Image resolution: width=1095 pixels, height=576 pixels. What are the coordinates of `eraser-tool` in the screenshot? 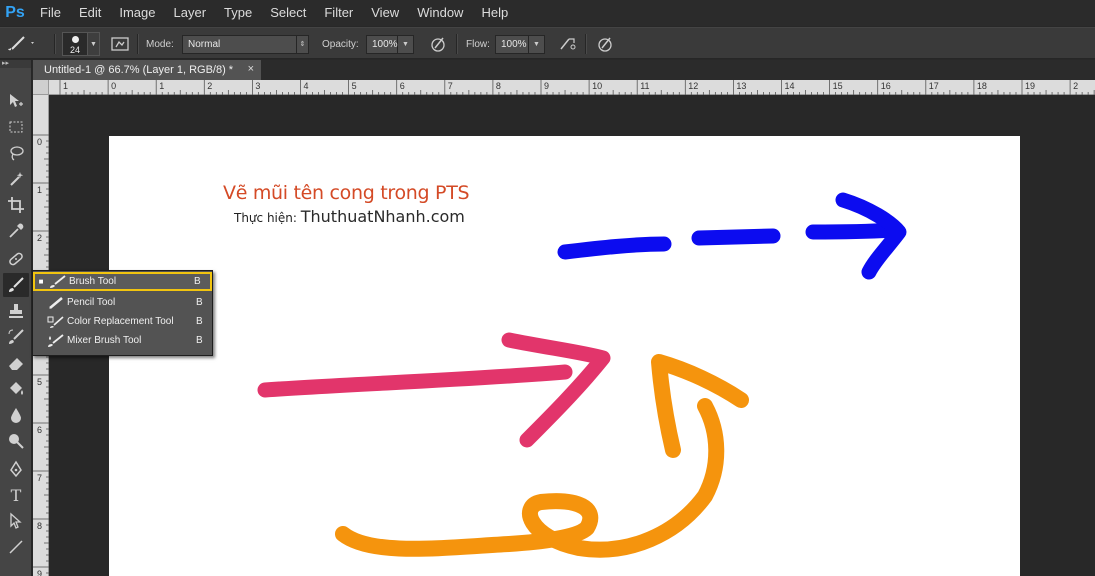 It's located at (16, 363).